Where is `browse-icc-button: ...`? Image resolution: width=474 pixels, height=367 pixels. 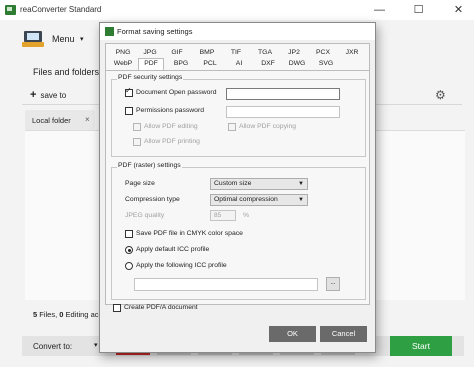
browse-icc-button: ... is located at coordinates (333, 284).